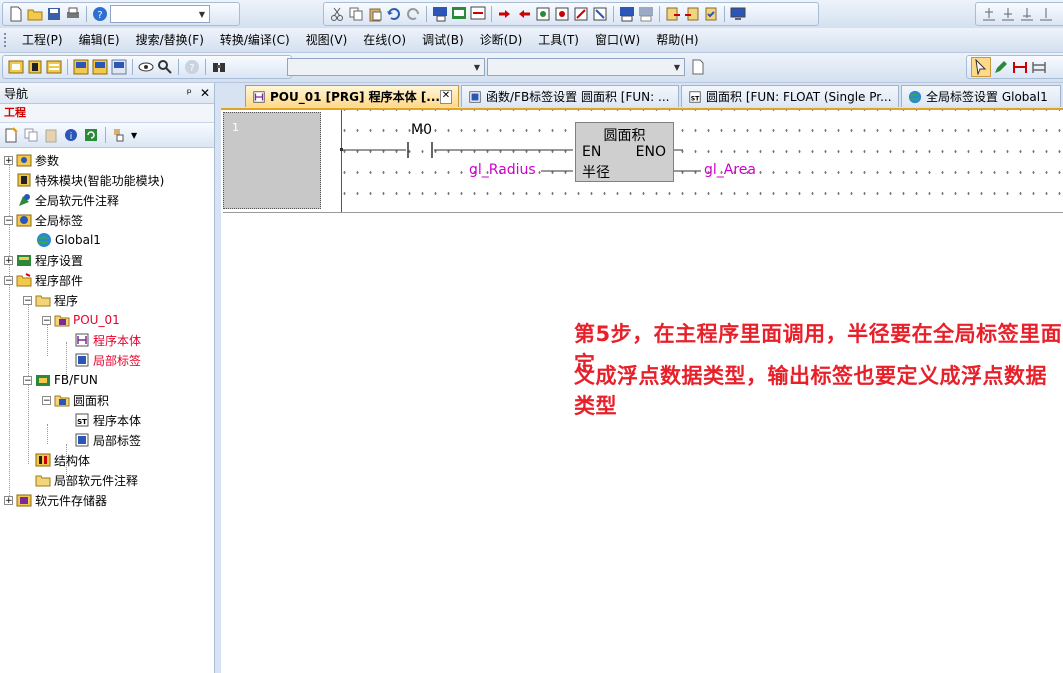  Describe the element at coordinates (62, 460) in the screenshot. I see `tree-item-structure: 结构体` at that location.